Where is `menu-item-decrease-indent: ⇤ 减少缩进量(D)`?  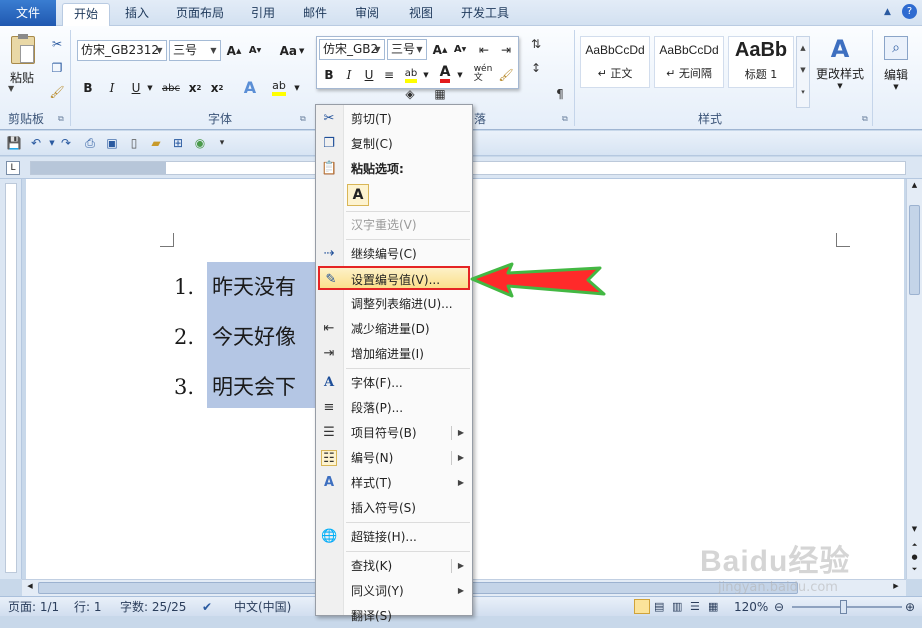
menu-item-decrease-indent: ⇤ 减少缩进量(D) is located at coordinates (394, 329).